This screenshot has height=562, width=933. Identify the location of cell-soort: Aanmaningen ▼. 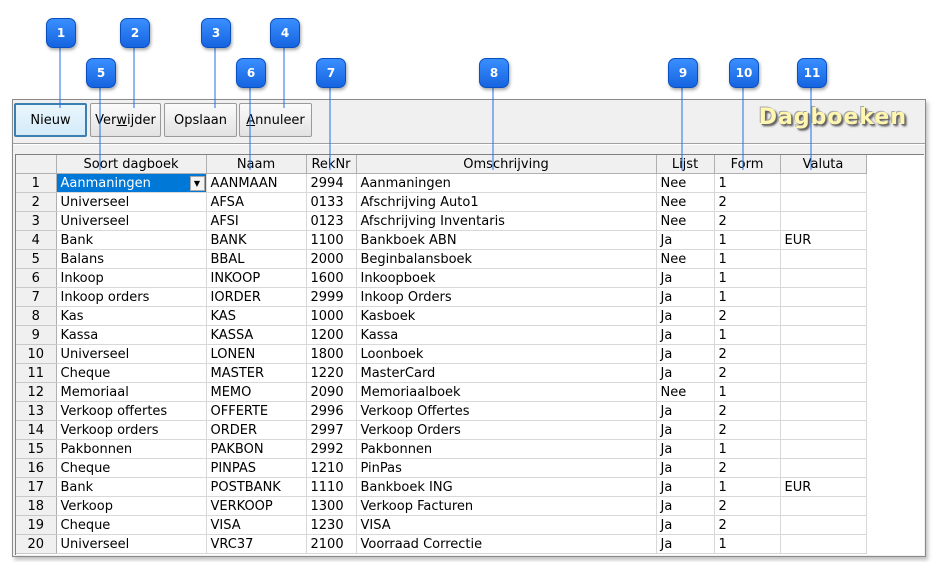
(131, 183).